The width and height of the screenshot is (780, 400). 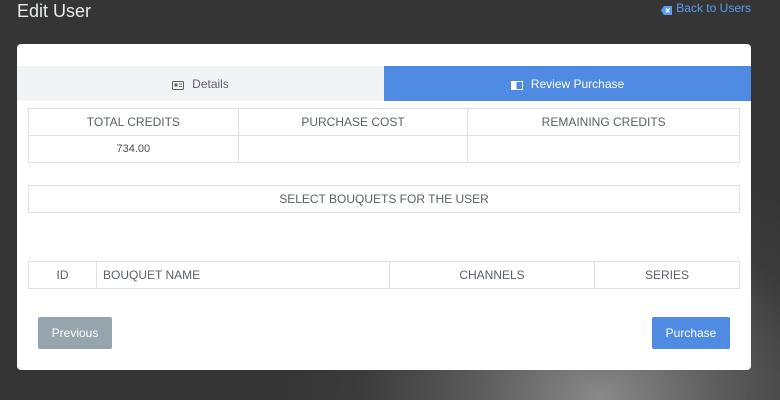 I want to click on purchase-cost-value, so click(x=353, y=149).